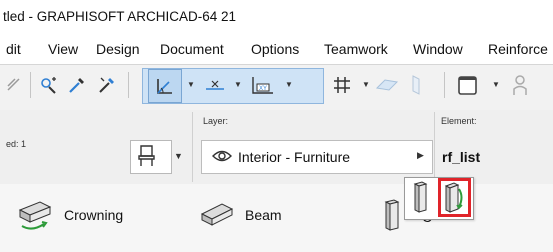 This screenshot has width=553, height=252. What do you see at coordinates (454, 197) in the screenshot?
I see `highlight-box` at bounding box center [454, 197].